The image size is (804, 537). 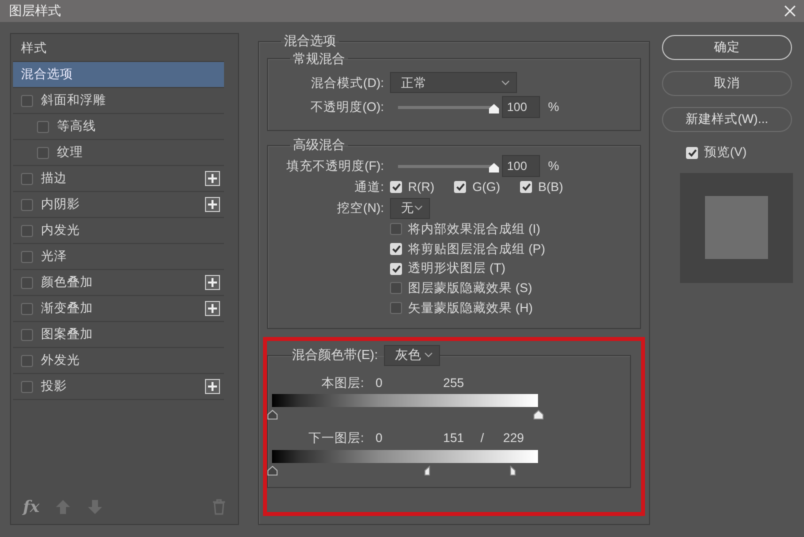 What do you see at coordinates (342, 383) in the screenshot?
I see `field-label: 本图层:` at bounding box center [342, 383].